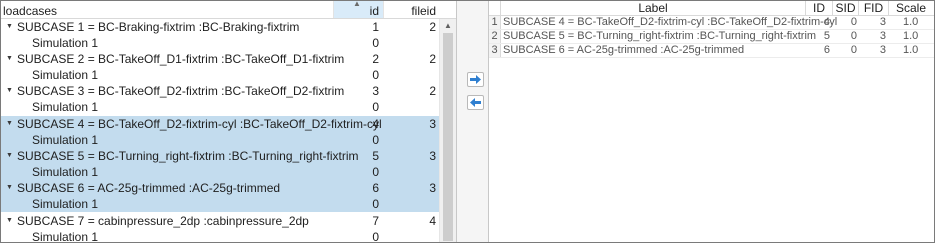 The image size is (935, 243). Describe the element at coordinates (448, 25) in the screenshot. I see `scroll-up-arrow-icon: ▲` at that location.